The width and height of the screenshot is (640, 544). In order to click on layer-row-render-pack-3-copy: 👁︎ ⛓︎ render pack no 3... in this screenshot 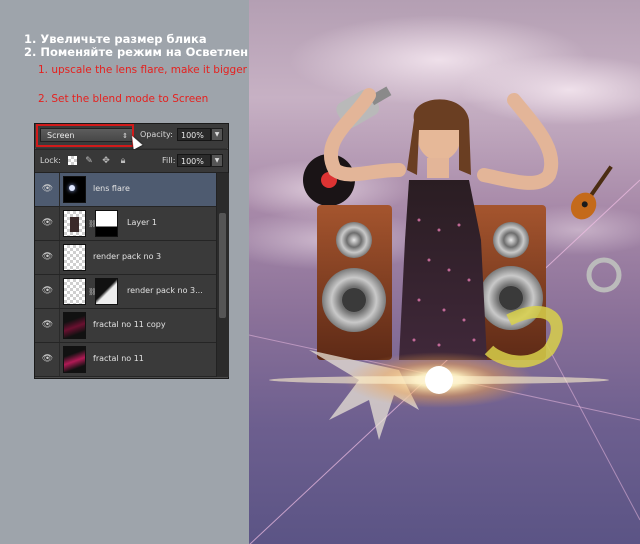, I will do `click(125, 292)`.